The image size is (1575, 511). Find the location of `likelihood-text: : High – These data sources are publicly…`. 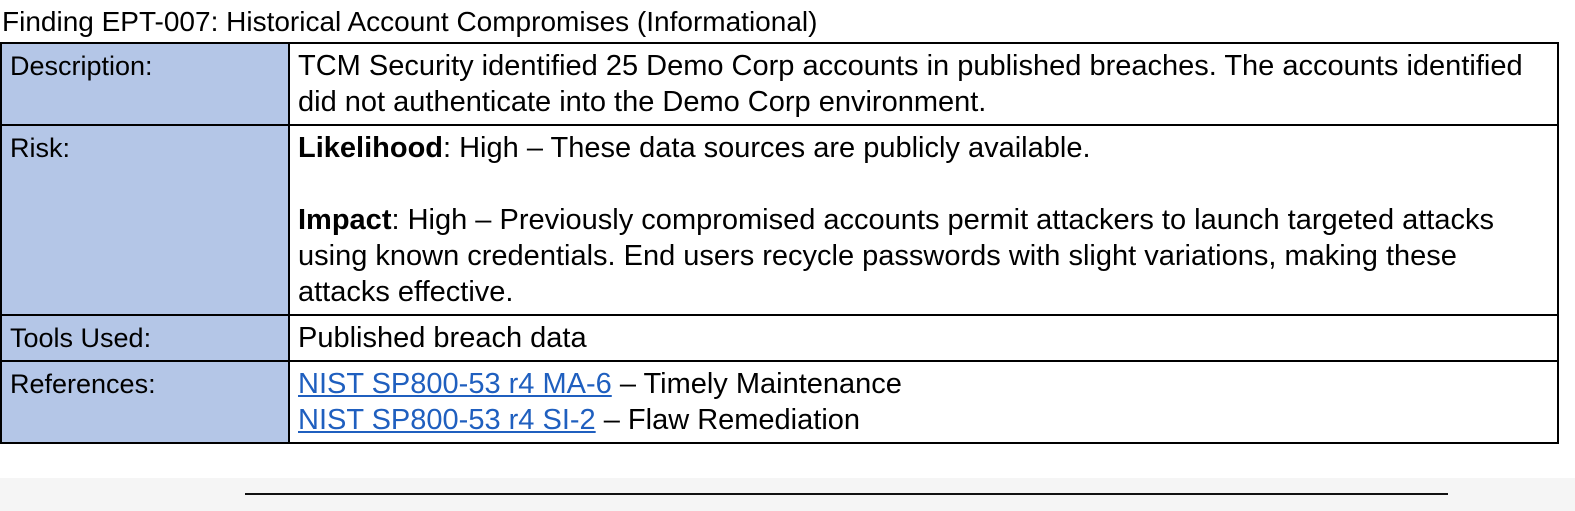

likelihood-text: : High – These data sources are publicly… is located at coordinates (767, 148).